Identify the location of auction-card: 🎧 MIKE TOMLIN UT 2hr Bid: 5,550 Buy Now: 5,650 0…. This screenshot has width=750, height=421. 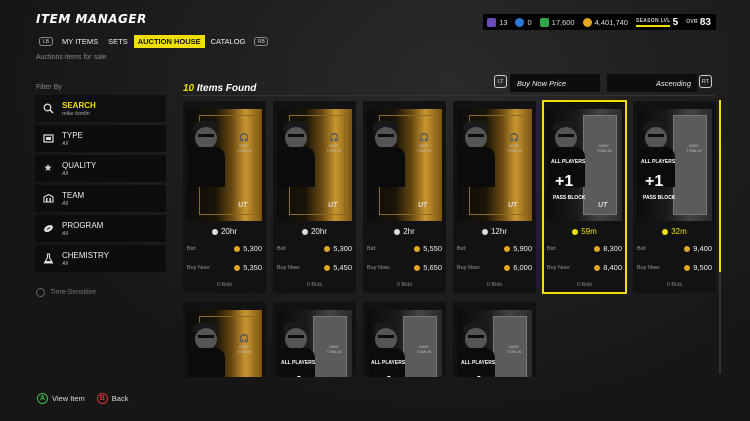
(404, 197).